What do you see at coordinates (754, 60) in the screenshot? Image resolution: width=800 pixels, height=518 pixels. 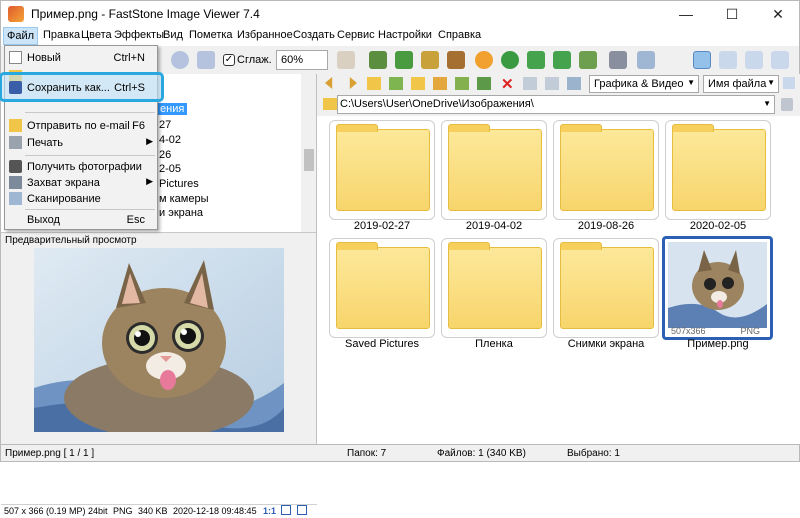 I see `detail-view-icon` at bounding box center [754, 60].